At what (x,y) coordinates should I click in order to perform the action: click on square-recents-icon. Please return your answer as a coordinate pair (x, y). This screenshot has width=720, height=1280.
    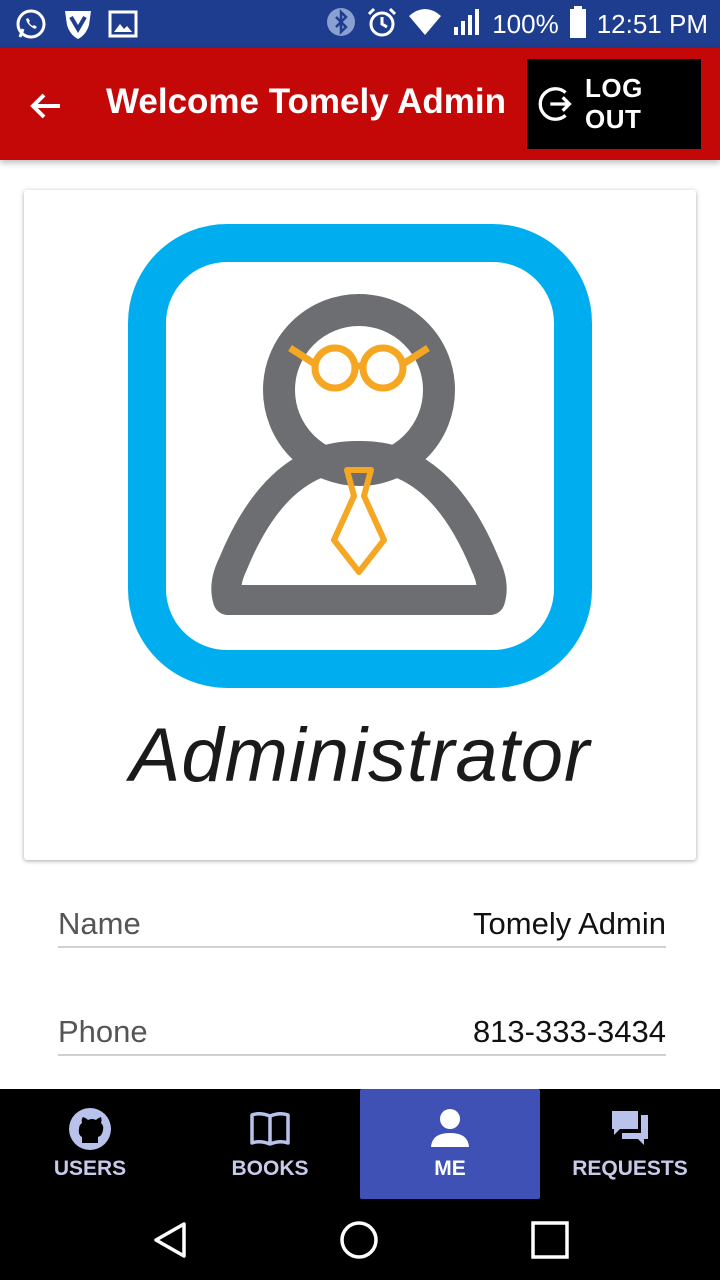
    Looking at the image, I should click on (550, 1240).